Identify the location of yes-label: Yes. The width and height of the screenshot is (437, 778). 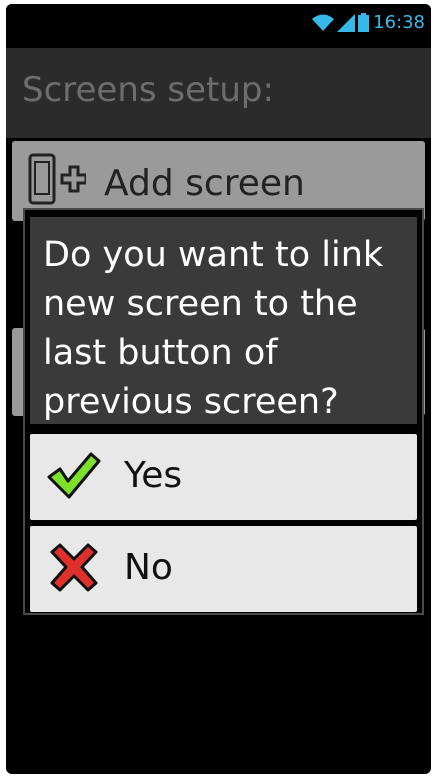
(153, 475).